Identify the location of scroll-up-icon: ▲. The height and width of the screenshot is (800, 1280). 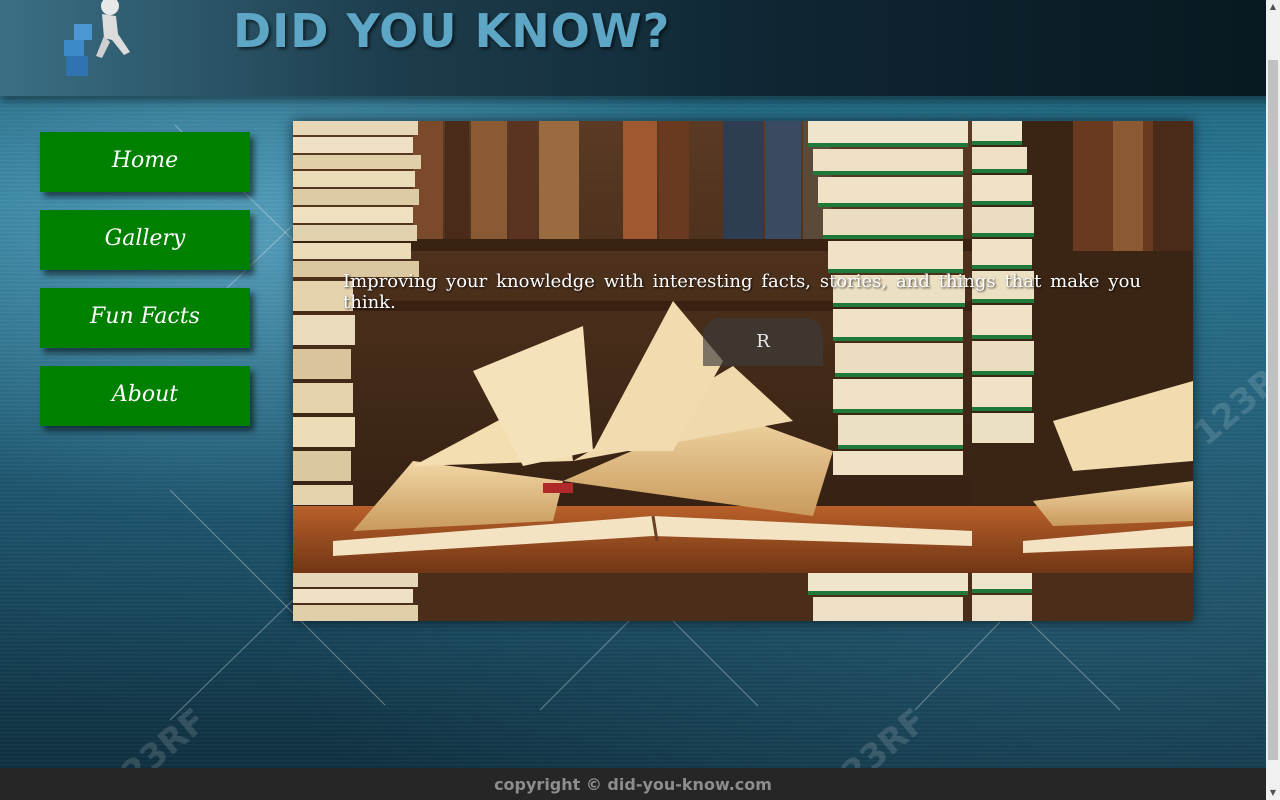
(1273, 7).